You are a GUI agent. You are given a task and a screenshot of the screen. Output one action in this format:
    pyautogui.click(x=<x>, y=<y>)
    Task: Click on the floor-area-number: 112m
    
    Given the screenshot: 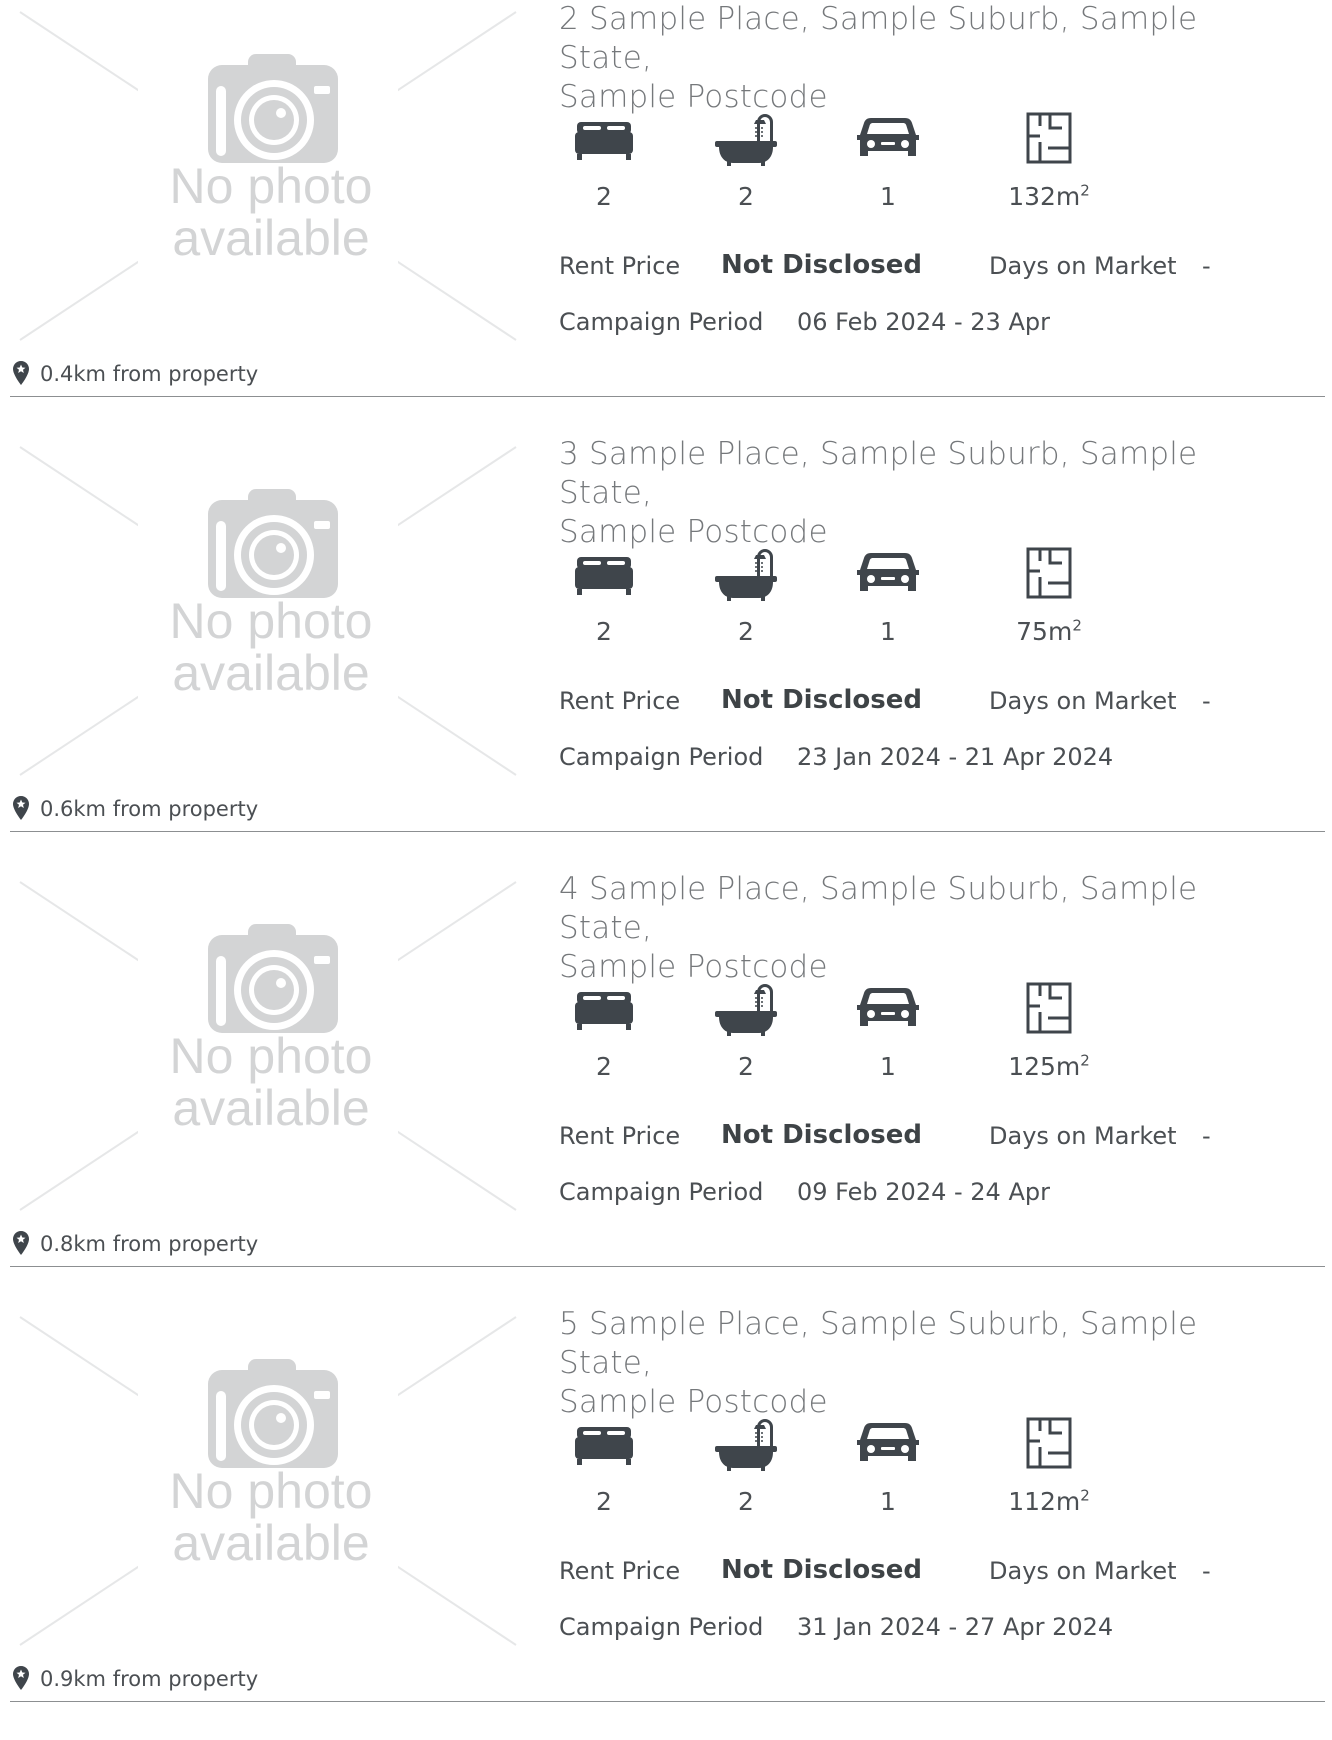 What is the action you would take?
    pyautogui.click(x=1044, y=1501)
    